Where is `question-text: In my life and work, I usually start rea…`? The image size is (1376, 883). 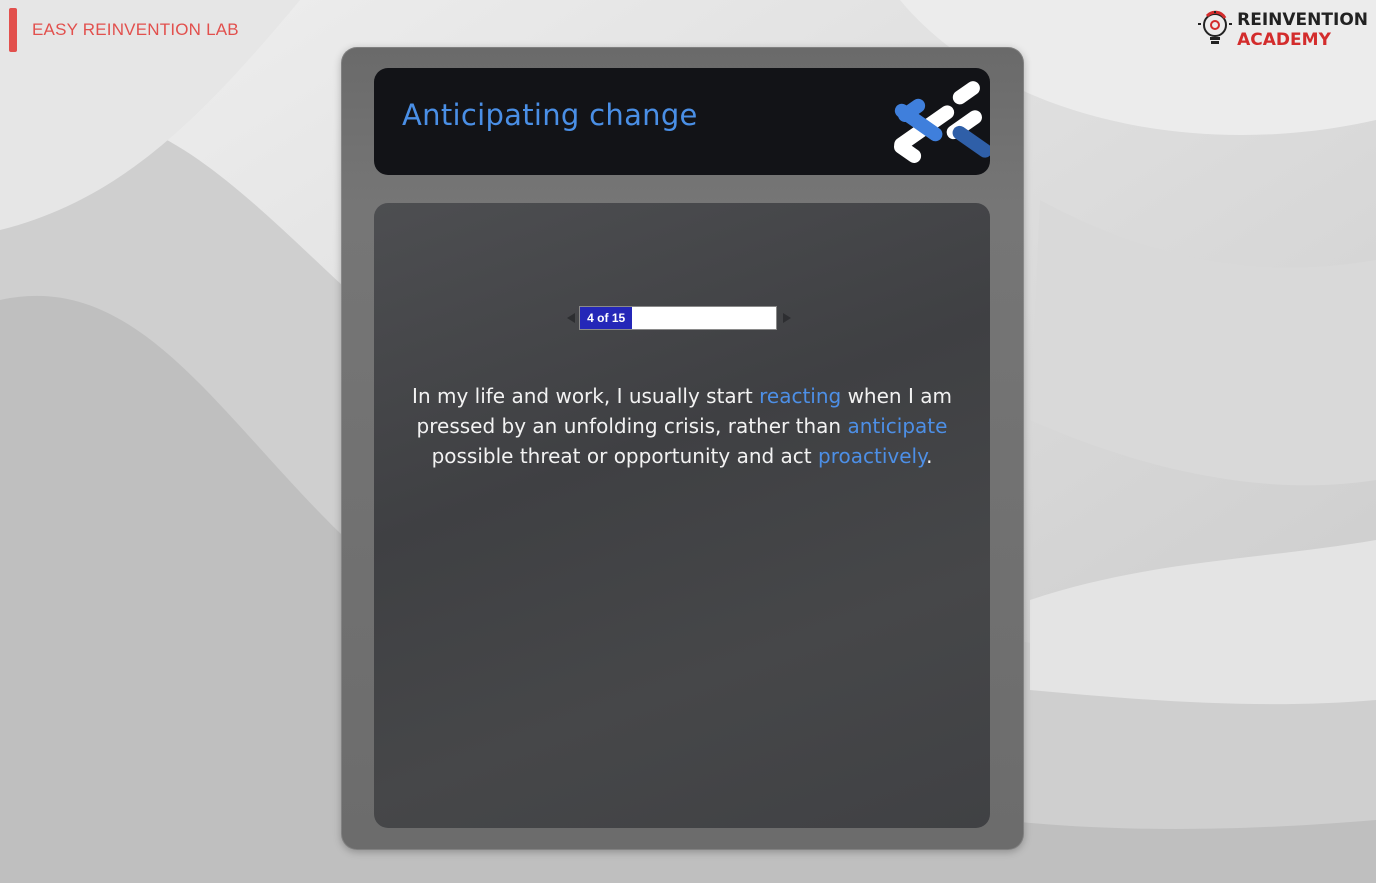
question-text: In my life and work, I usually start rea… is located at coordinates (682, 426).